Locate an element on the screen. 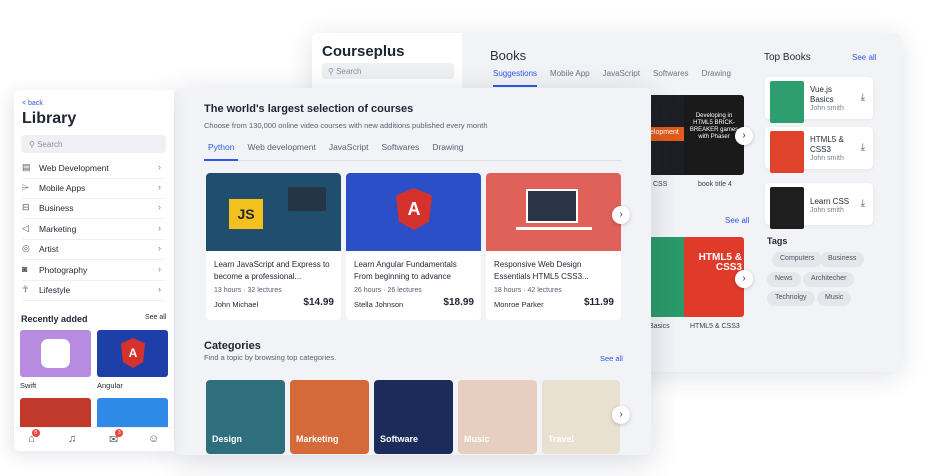  book-caption: HTML5 & CSS3 is located at coordinates (715, 326).